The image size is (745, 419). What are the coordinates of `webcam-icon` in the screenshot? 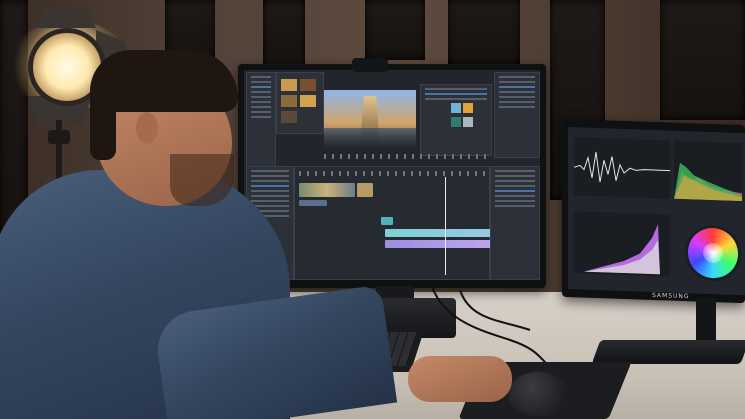 It's located at (370, 65).